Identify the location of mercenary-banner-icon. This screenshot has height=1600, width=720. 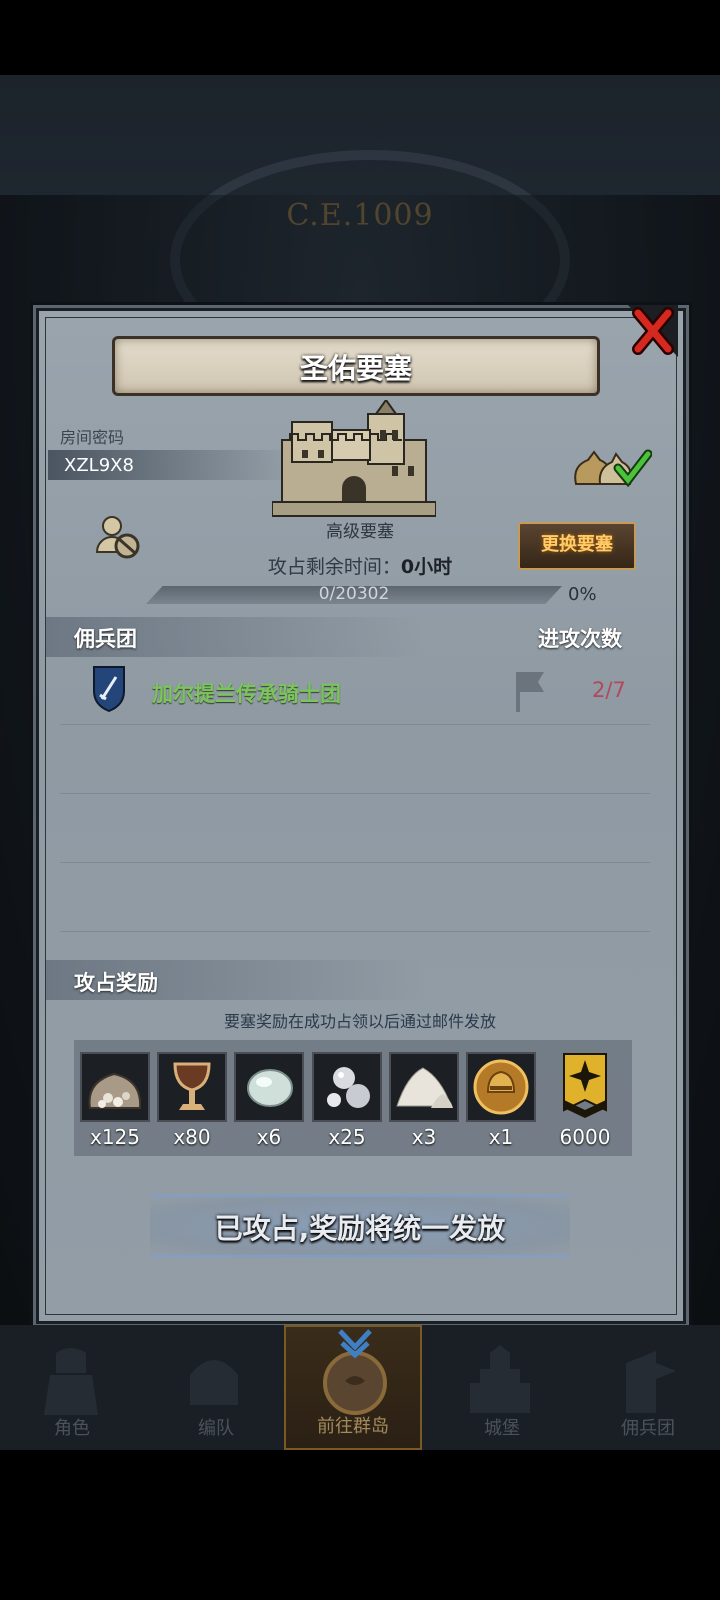
(651, 1382).